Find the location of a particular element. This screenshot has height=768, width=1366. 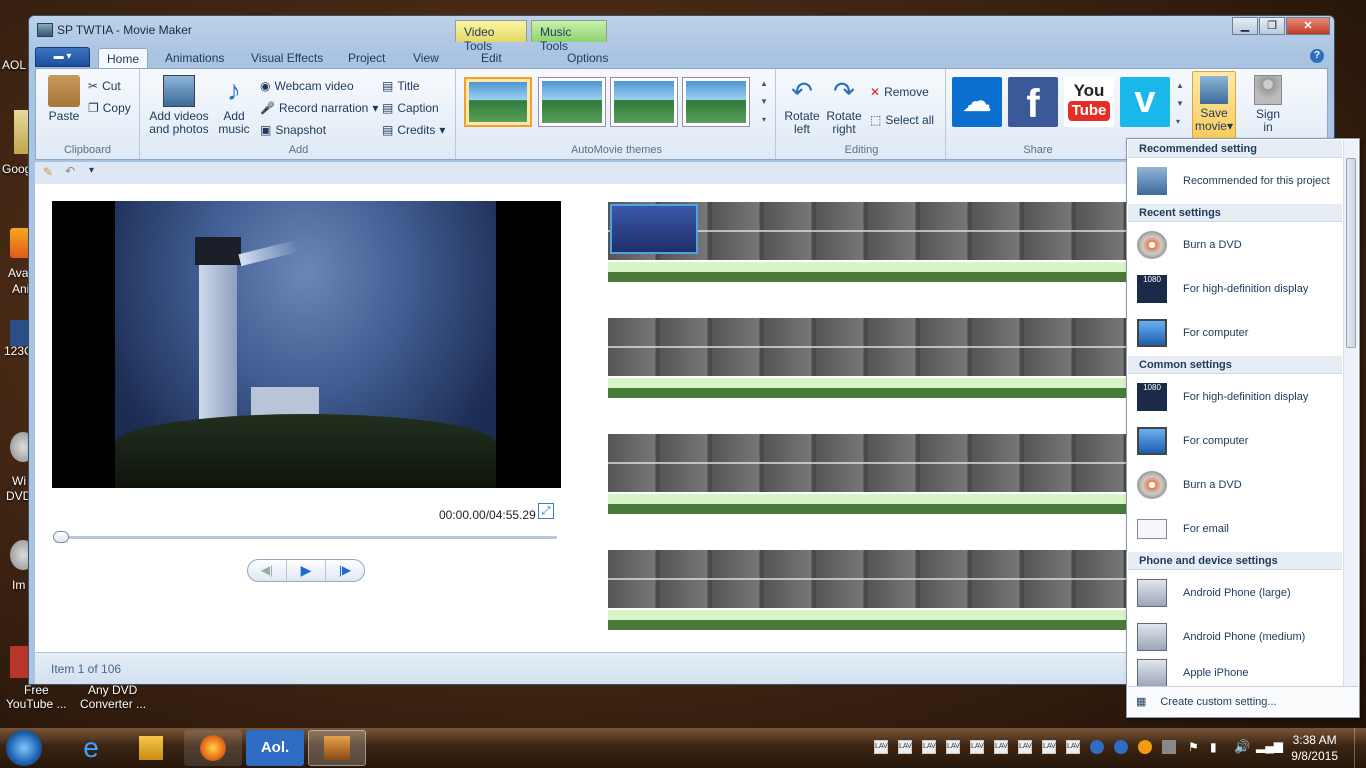

flag-icon: ⚑ is located at coordinates (1193, 747).